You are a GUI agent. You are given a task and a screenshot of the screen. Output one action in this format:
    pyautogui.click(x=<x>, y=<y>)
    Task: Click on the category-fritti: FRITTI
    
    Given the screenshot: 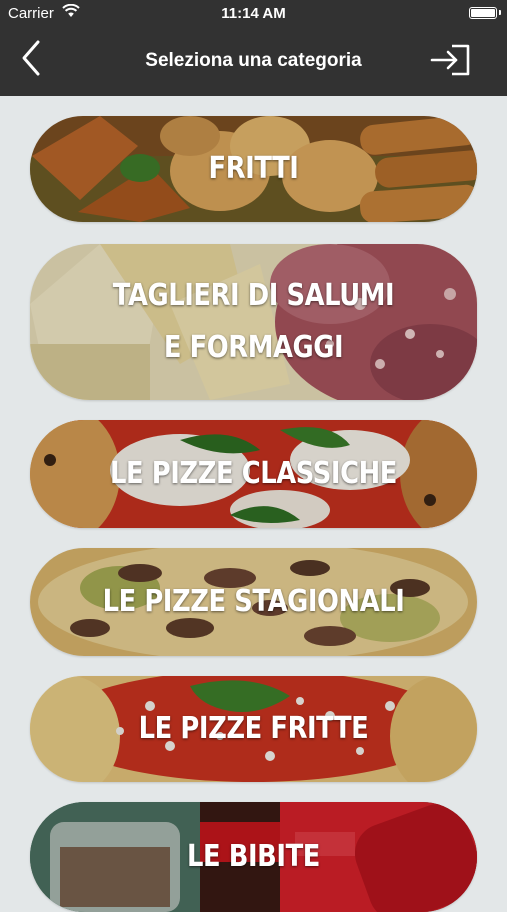 What is the action you would take?
    pyautogui.click(x=253, y=169)
    